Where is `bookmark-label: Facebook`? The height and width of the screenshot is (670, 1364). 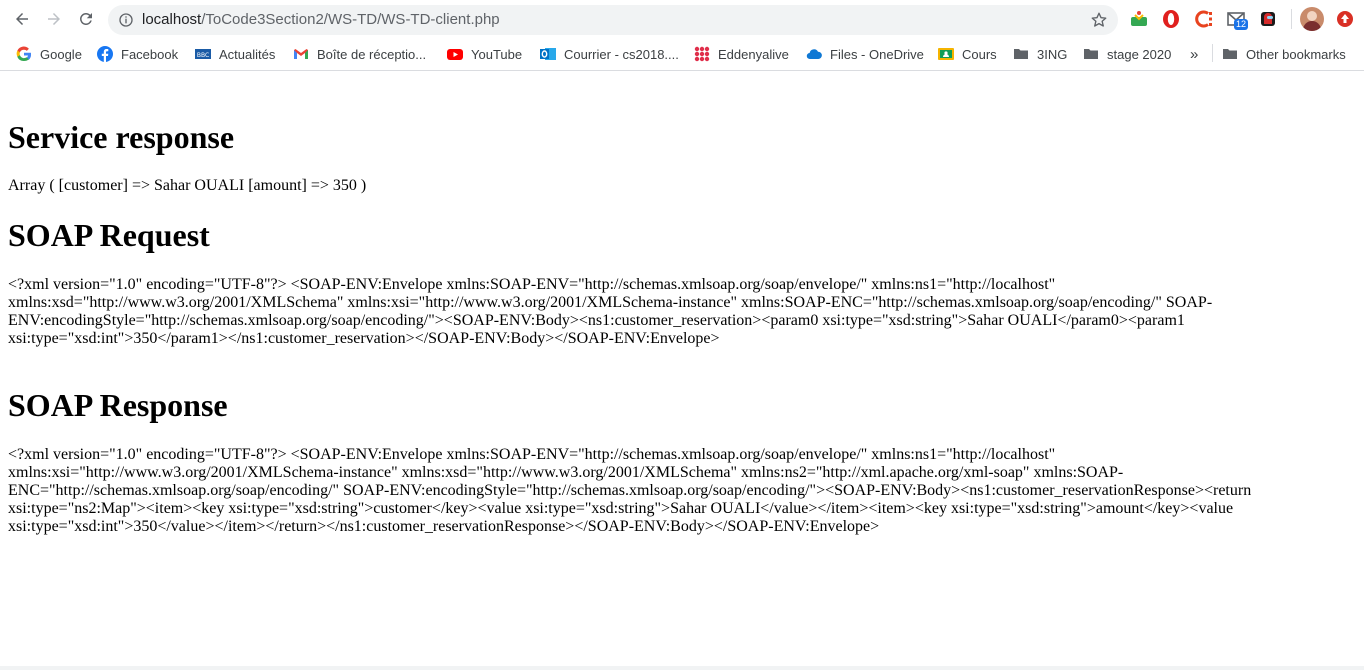
bookmark-label: Facebook is located at coordinates (150, 54).